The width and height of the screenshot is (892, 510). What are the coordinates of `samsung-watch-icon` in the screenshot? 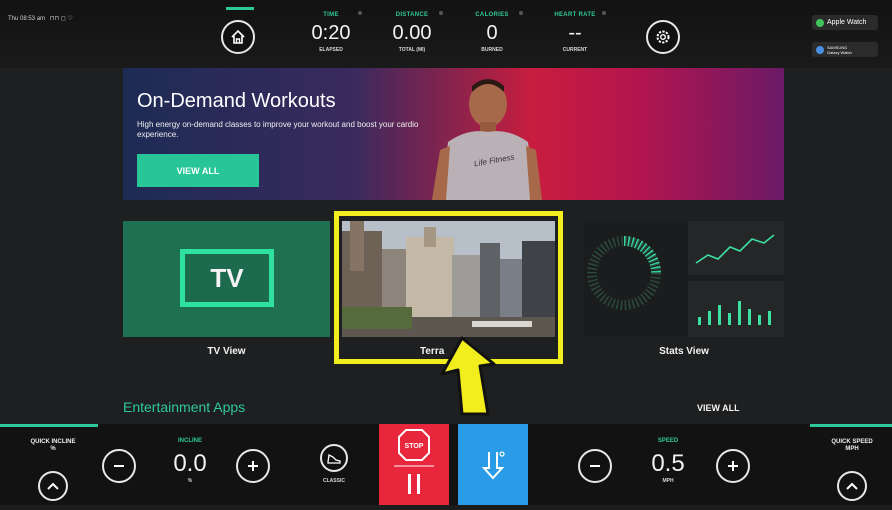 It's located at (820, 49).